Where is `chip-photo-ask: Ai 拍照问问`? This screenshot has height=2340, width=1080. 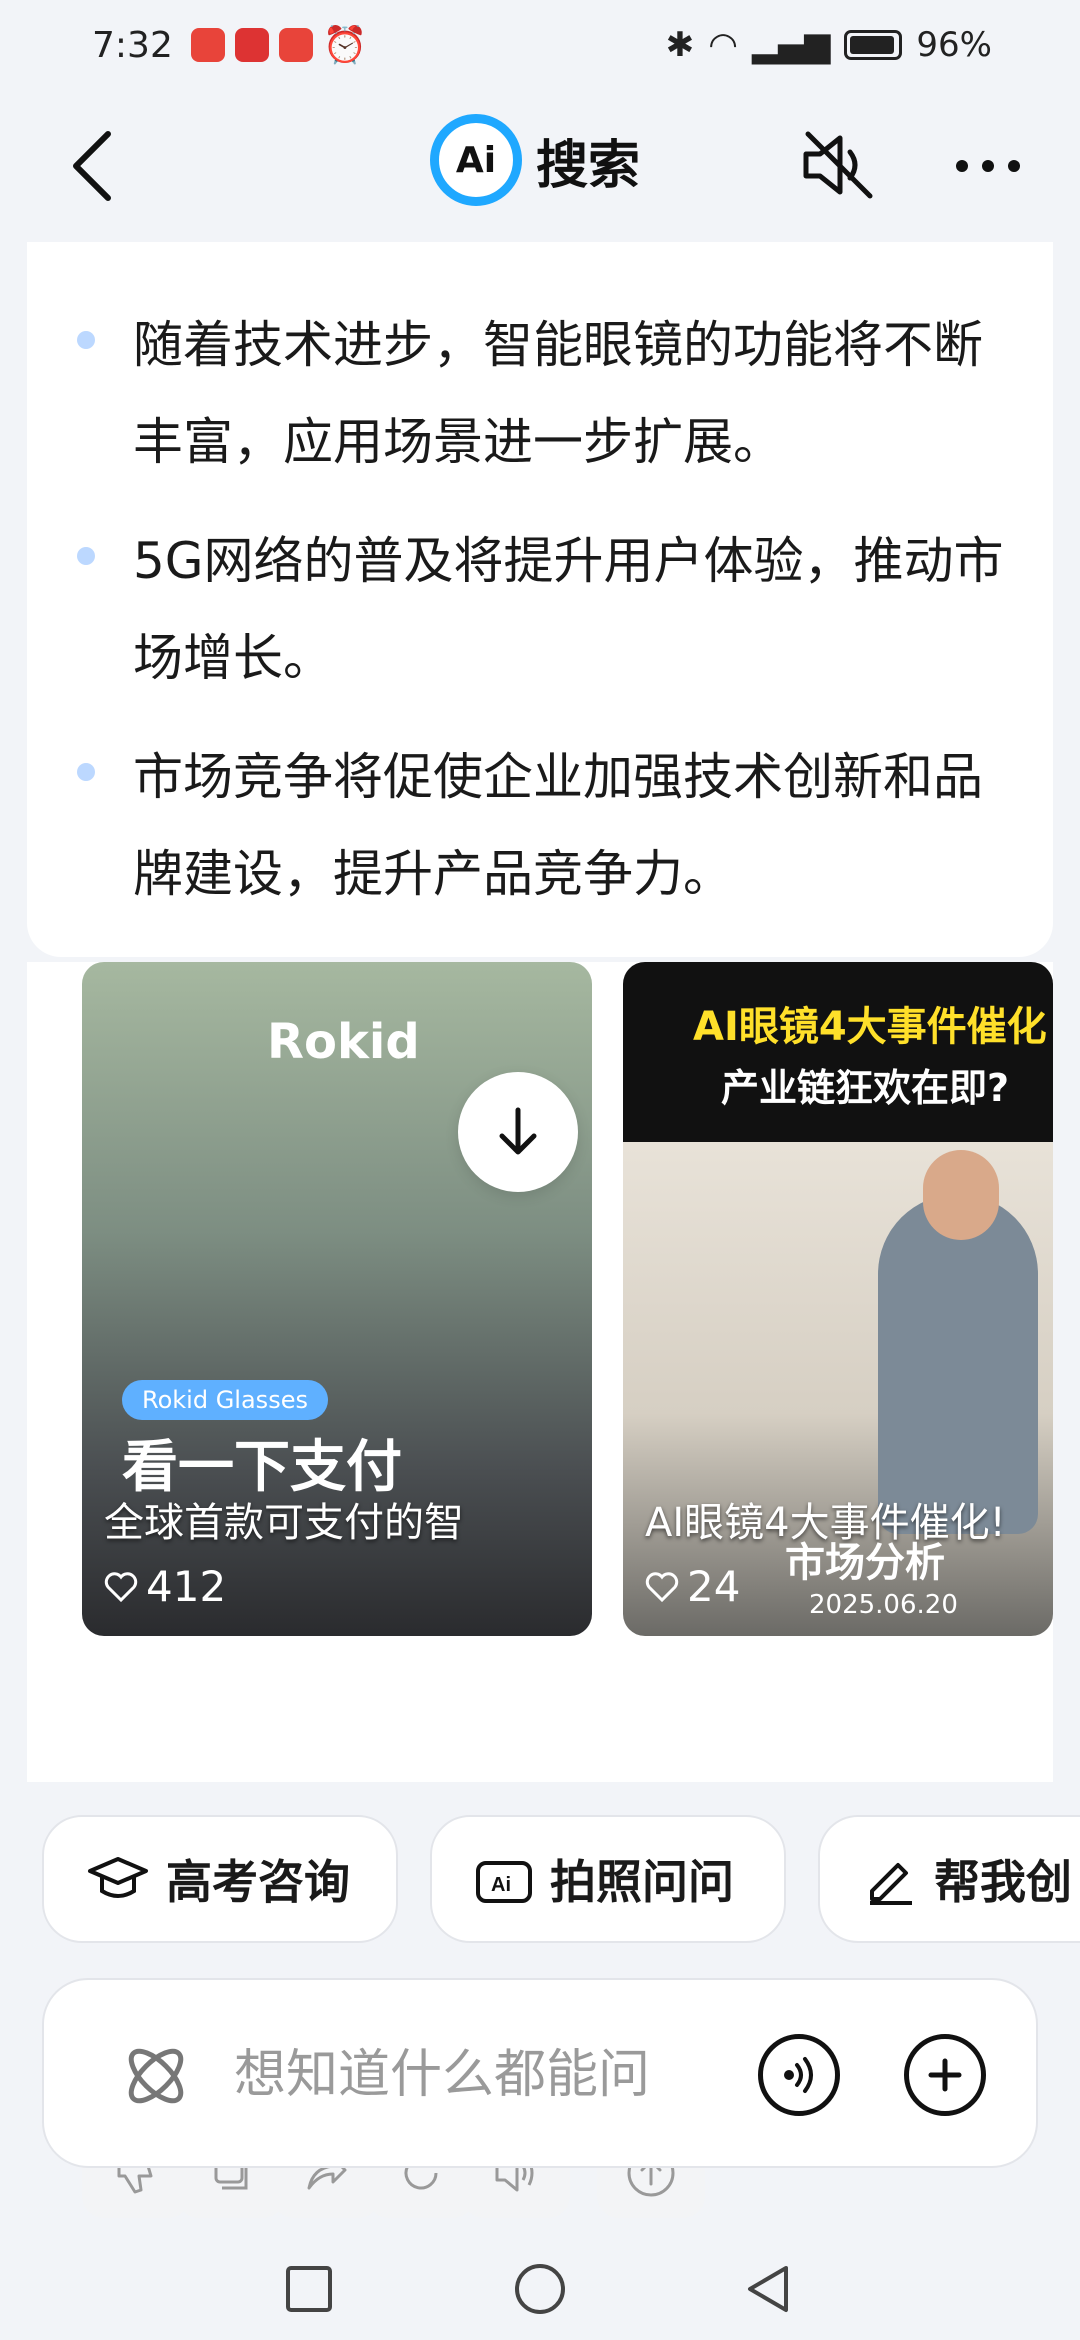
chip-photo-ask: Ai 拍照问问 is located at coordinates (608, 1879).